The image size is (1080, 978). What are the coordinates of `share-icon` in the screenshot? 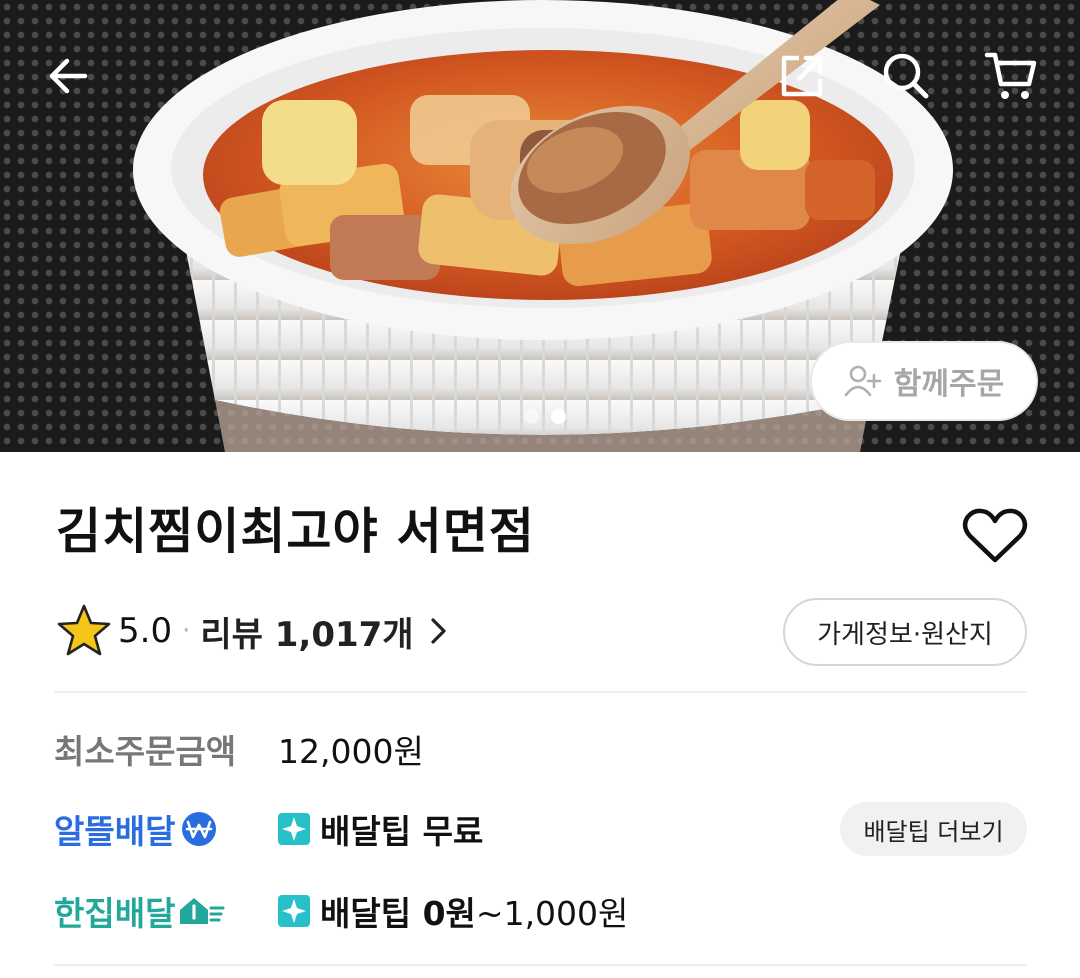 It's located at (802, 76).